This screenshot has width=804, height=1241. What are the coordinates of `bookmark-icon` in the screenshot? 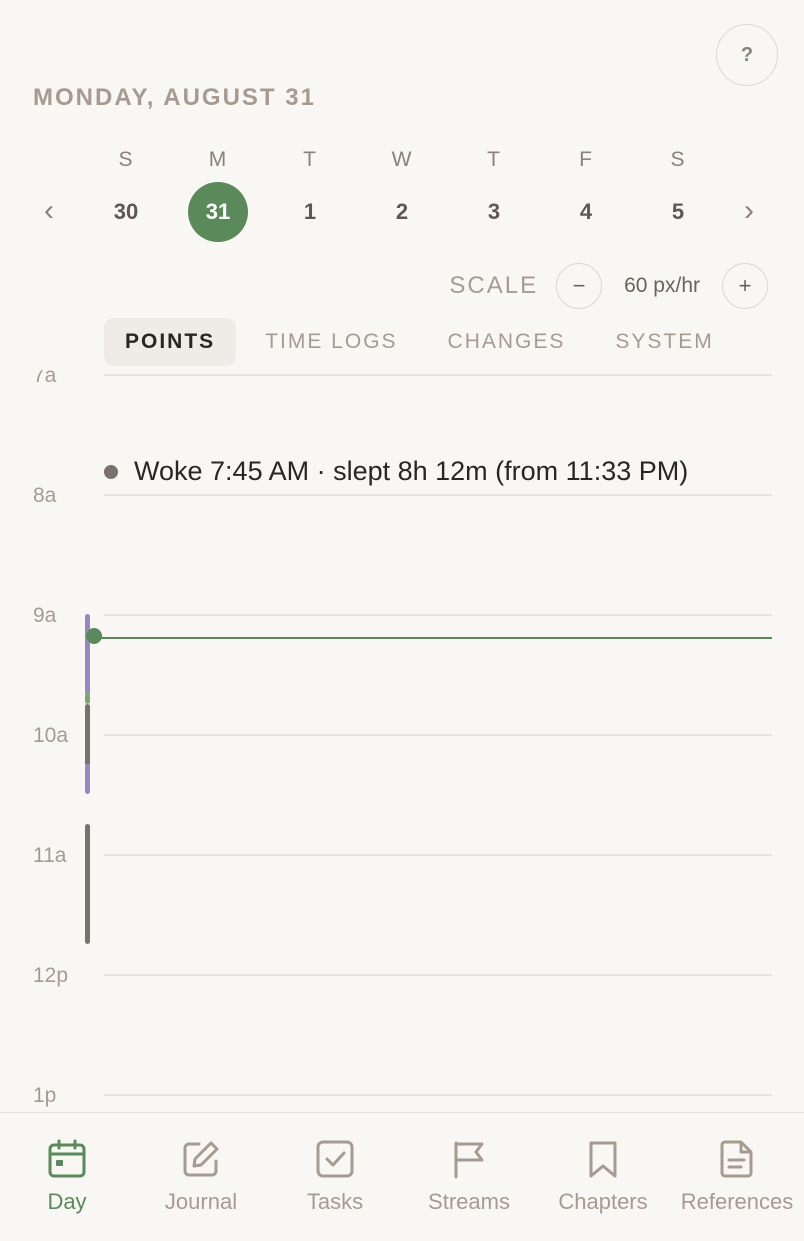 It's located at (603, 1159).